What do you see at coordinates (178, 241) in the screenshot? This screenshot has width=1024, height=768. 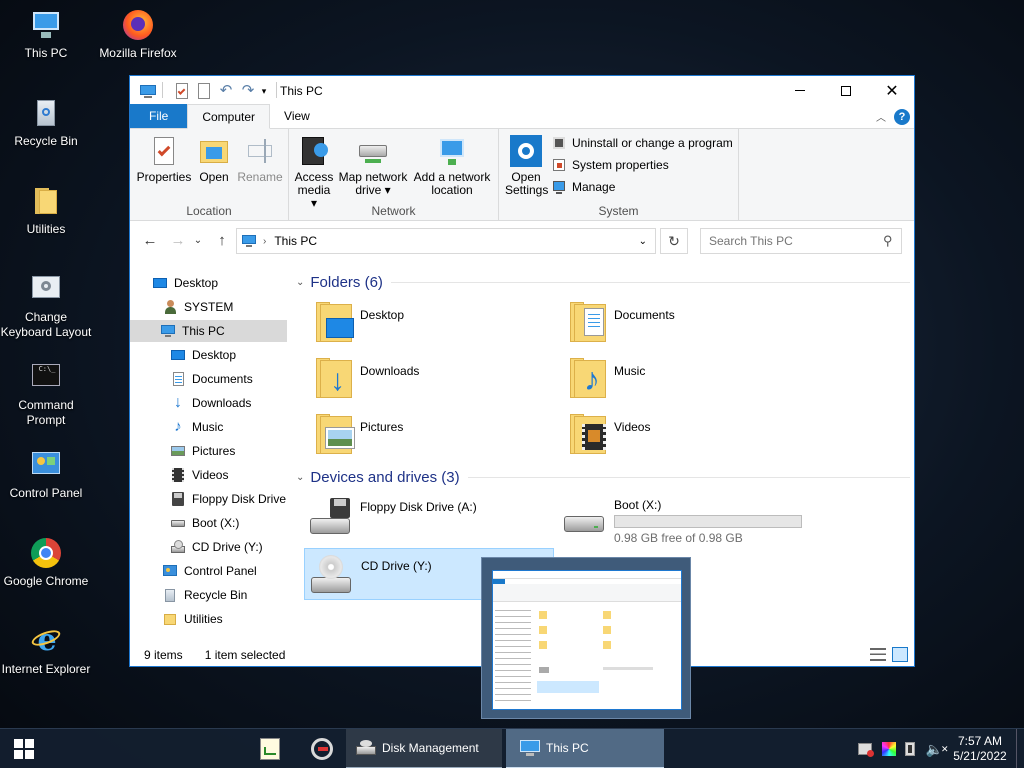 I see `forward-button: →` at bounding box center [178, 241].